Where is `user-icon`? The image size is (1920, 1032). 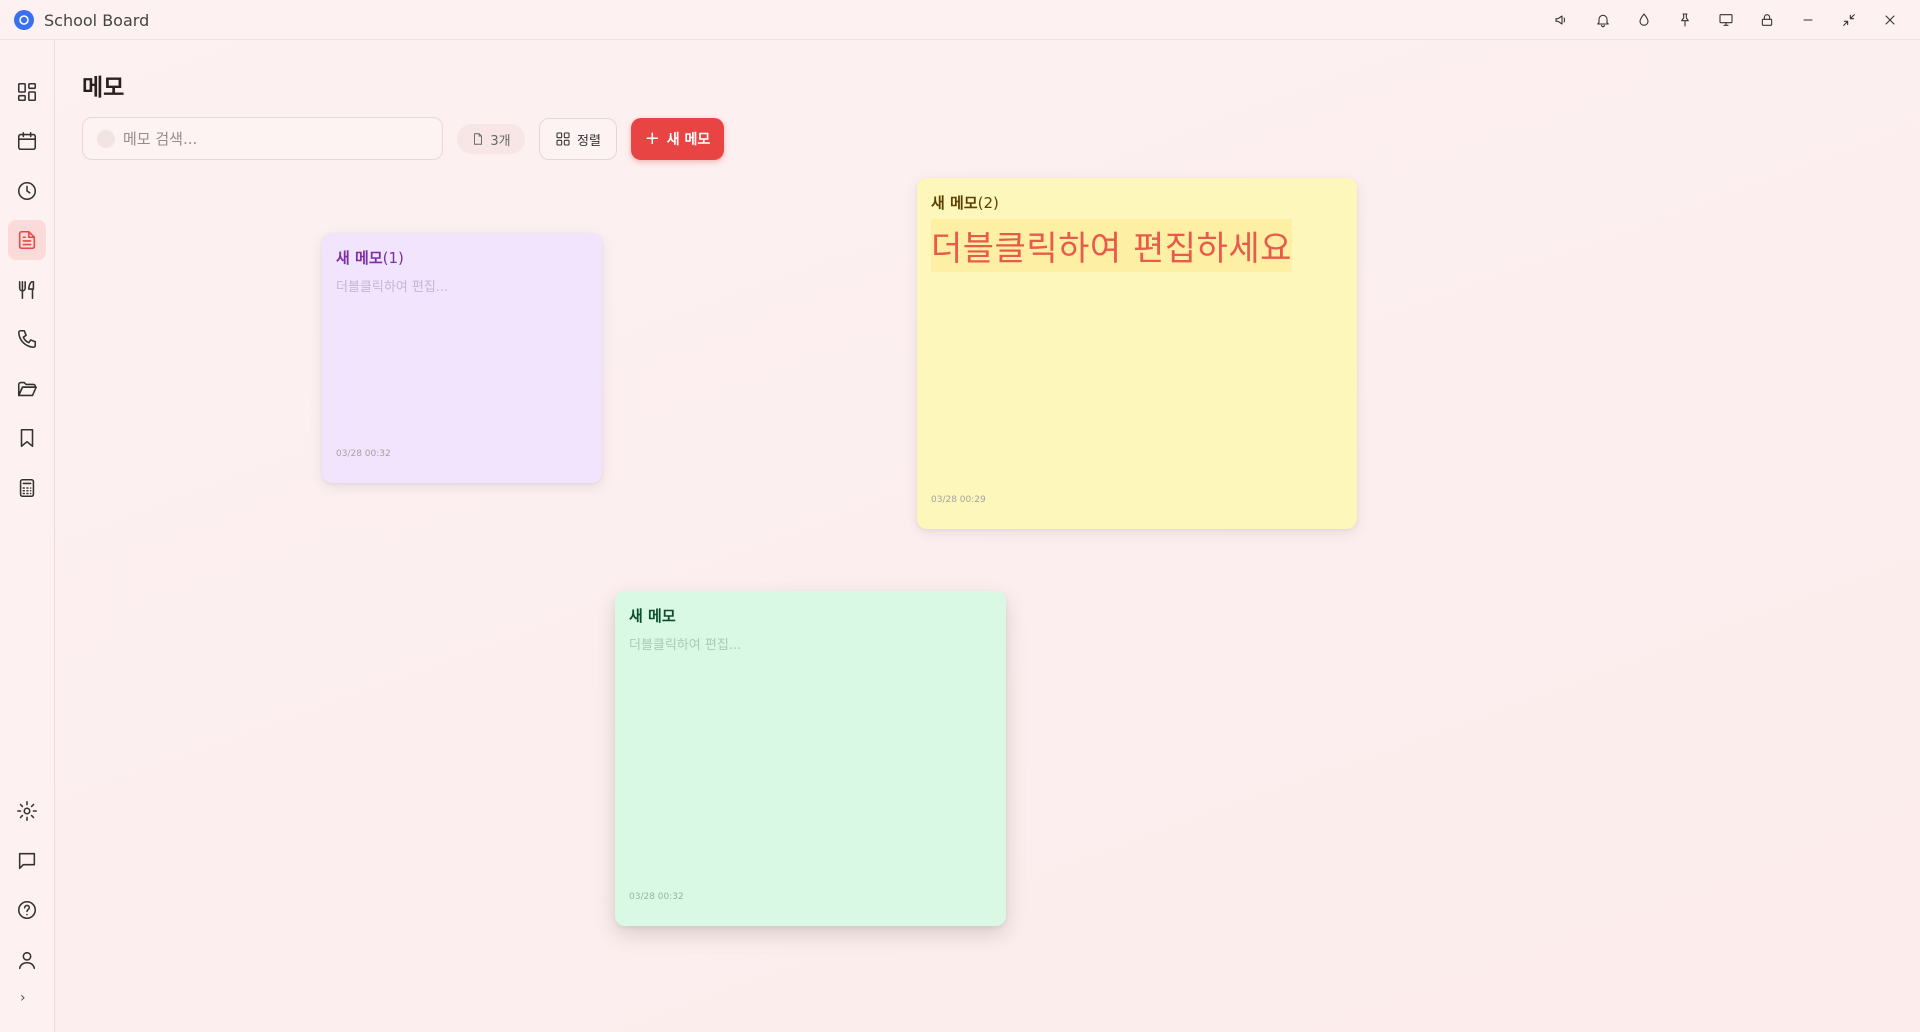 user-icon is located at coordinates (27, 960).